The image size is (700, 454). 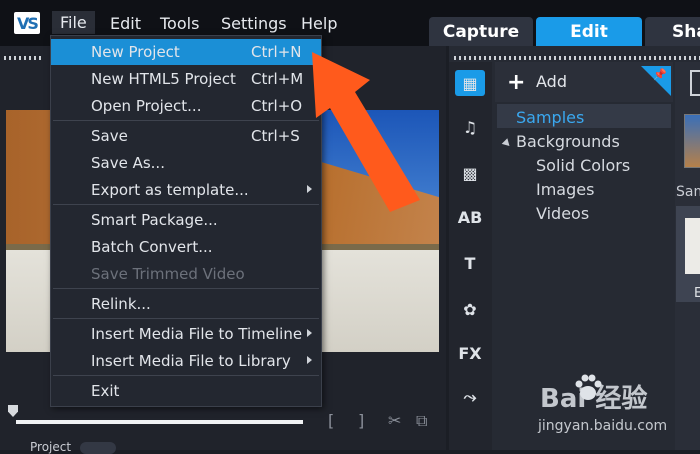 I want to click on path-icon: ⤳, so click(x=470, y=397).